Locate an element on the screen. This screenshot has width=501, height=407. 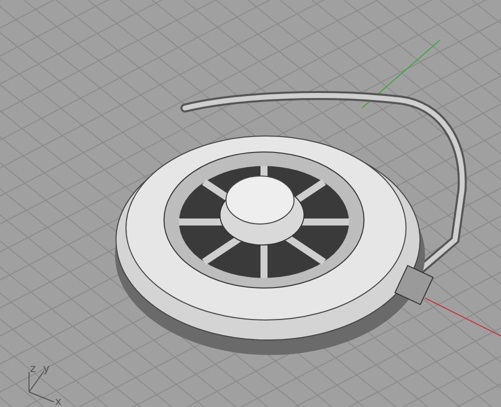
axis-label: z is located at coordinates (33, 368).